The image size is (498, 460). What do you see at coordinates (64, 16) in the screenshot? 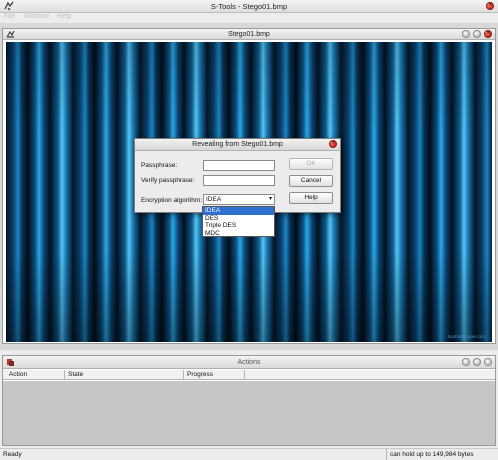
I see `menu-help: Help` at bounding box center [64, 16].